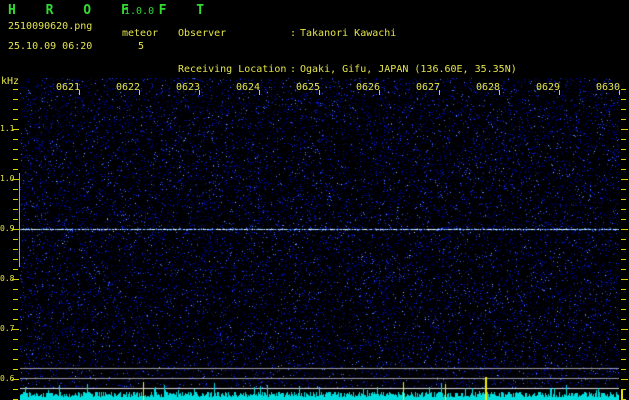 The width and height of the screenshot is (629, 400). What do you see at coordinates (308, 87) in the screenshot?
I see `time-label: 0625` at bounding box center [308, 87].